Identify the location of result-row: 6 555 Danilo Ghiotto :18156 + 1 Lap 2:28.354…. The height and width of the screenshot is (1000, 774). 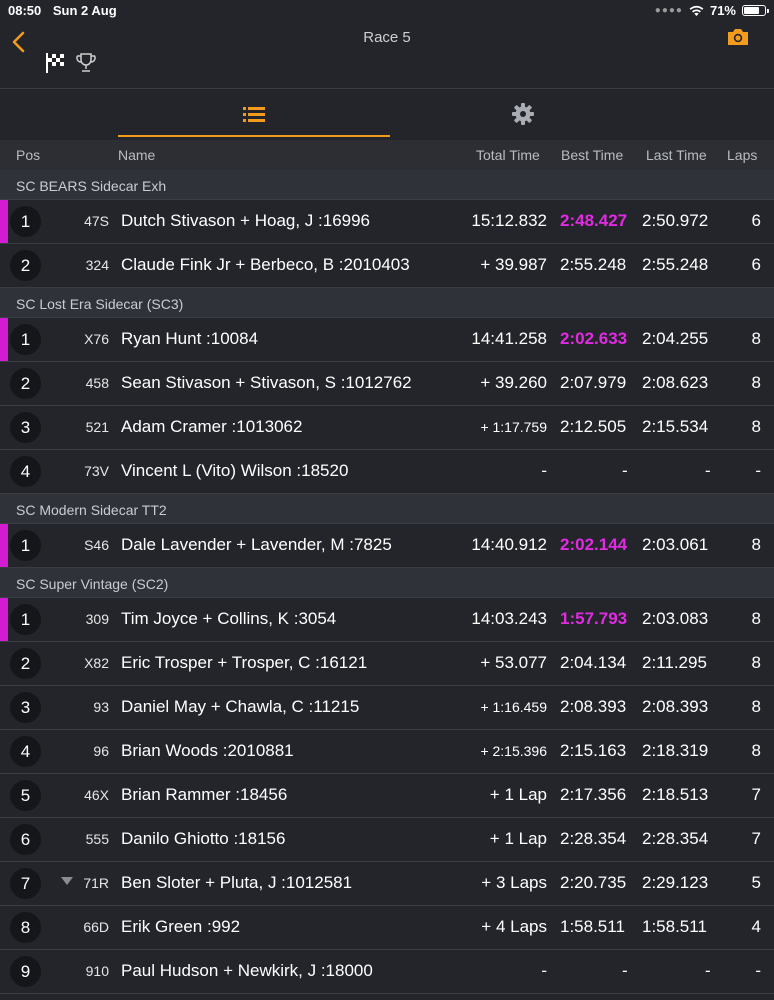
(387, 840).